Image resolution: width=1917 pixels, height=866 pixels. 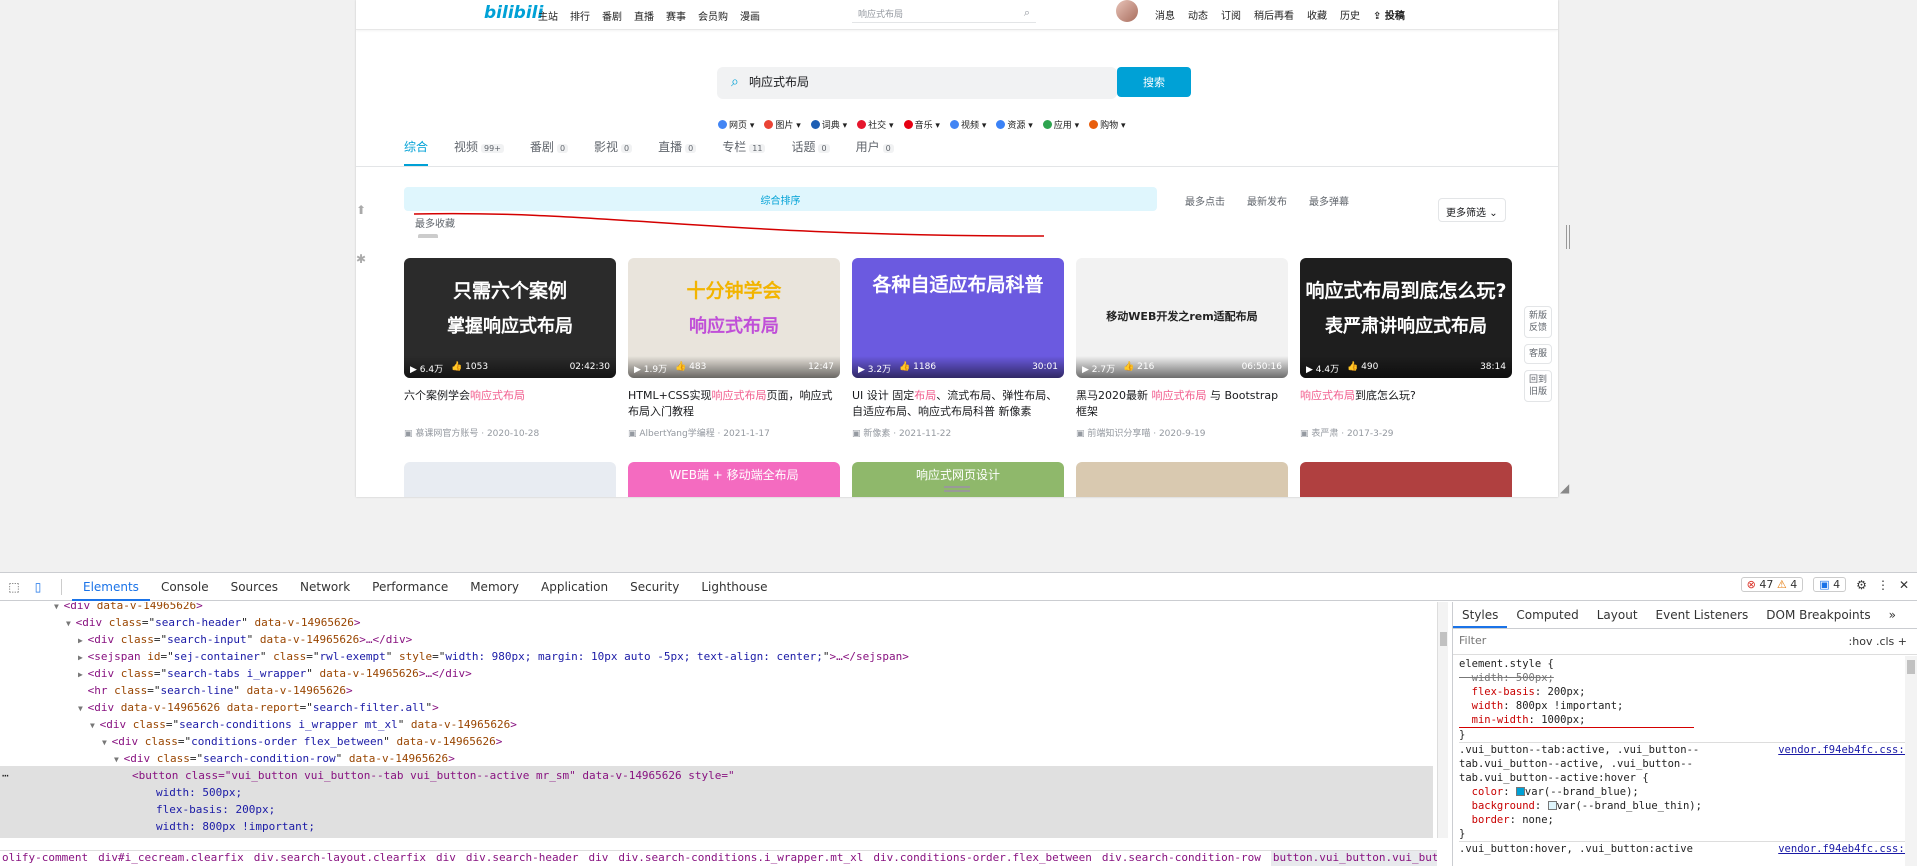 I want to click on video-title: UI 设计 固定布局、流式布局、弹性布局、自适应布局、响应式布局科普 新像素, so click(x=958, y=404).